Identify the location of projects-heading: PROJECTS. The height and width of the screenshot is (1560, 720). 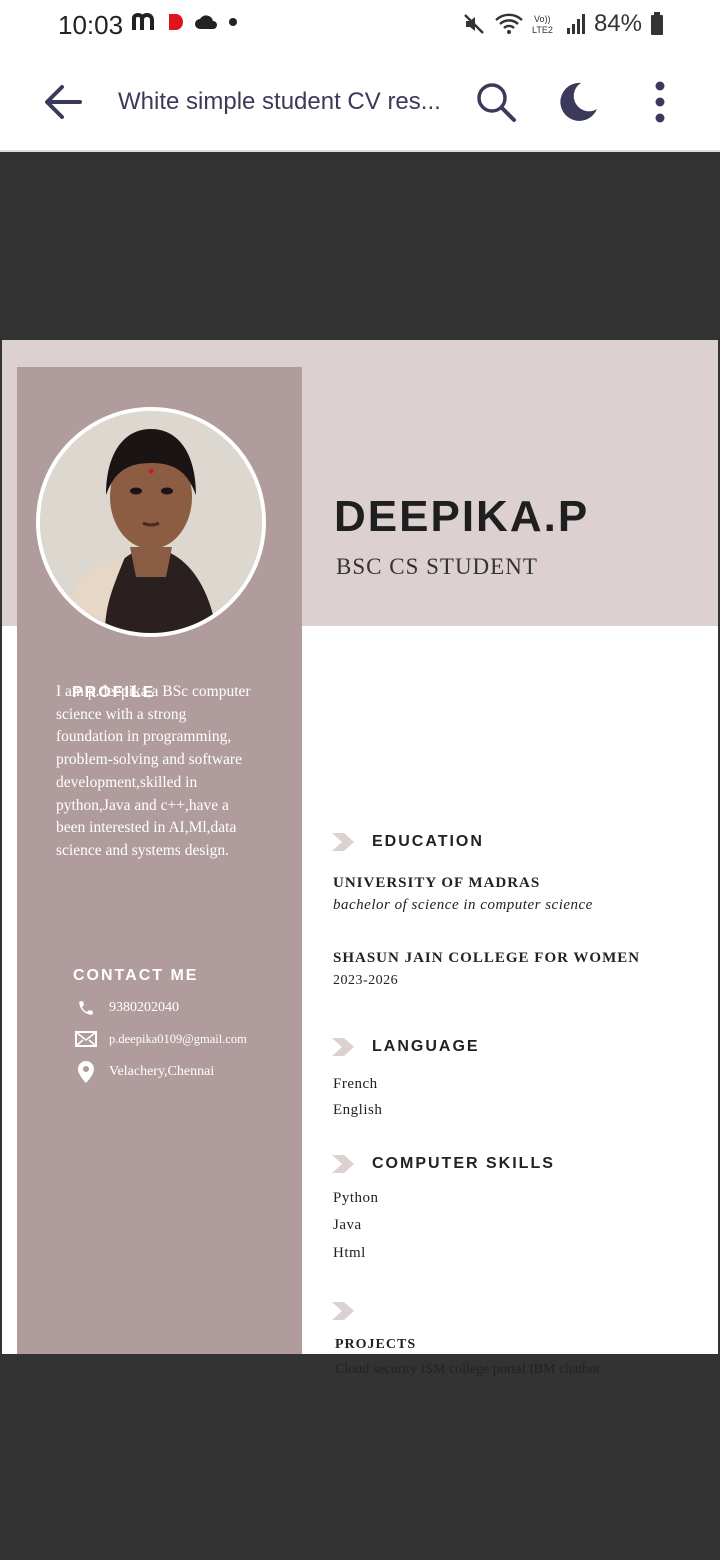
(376, 1344).